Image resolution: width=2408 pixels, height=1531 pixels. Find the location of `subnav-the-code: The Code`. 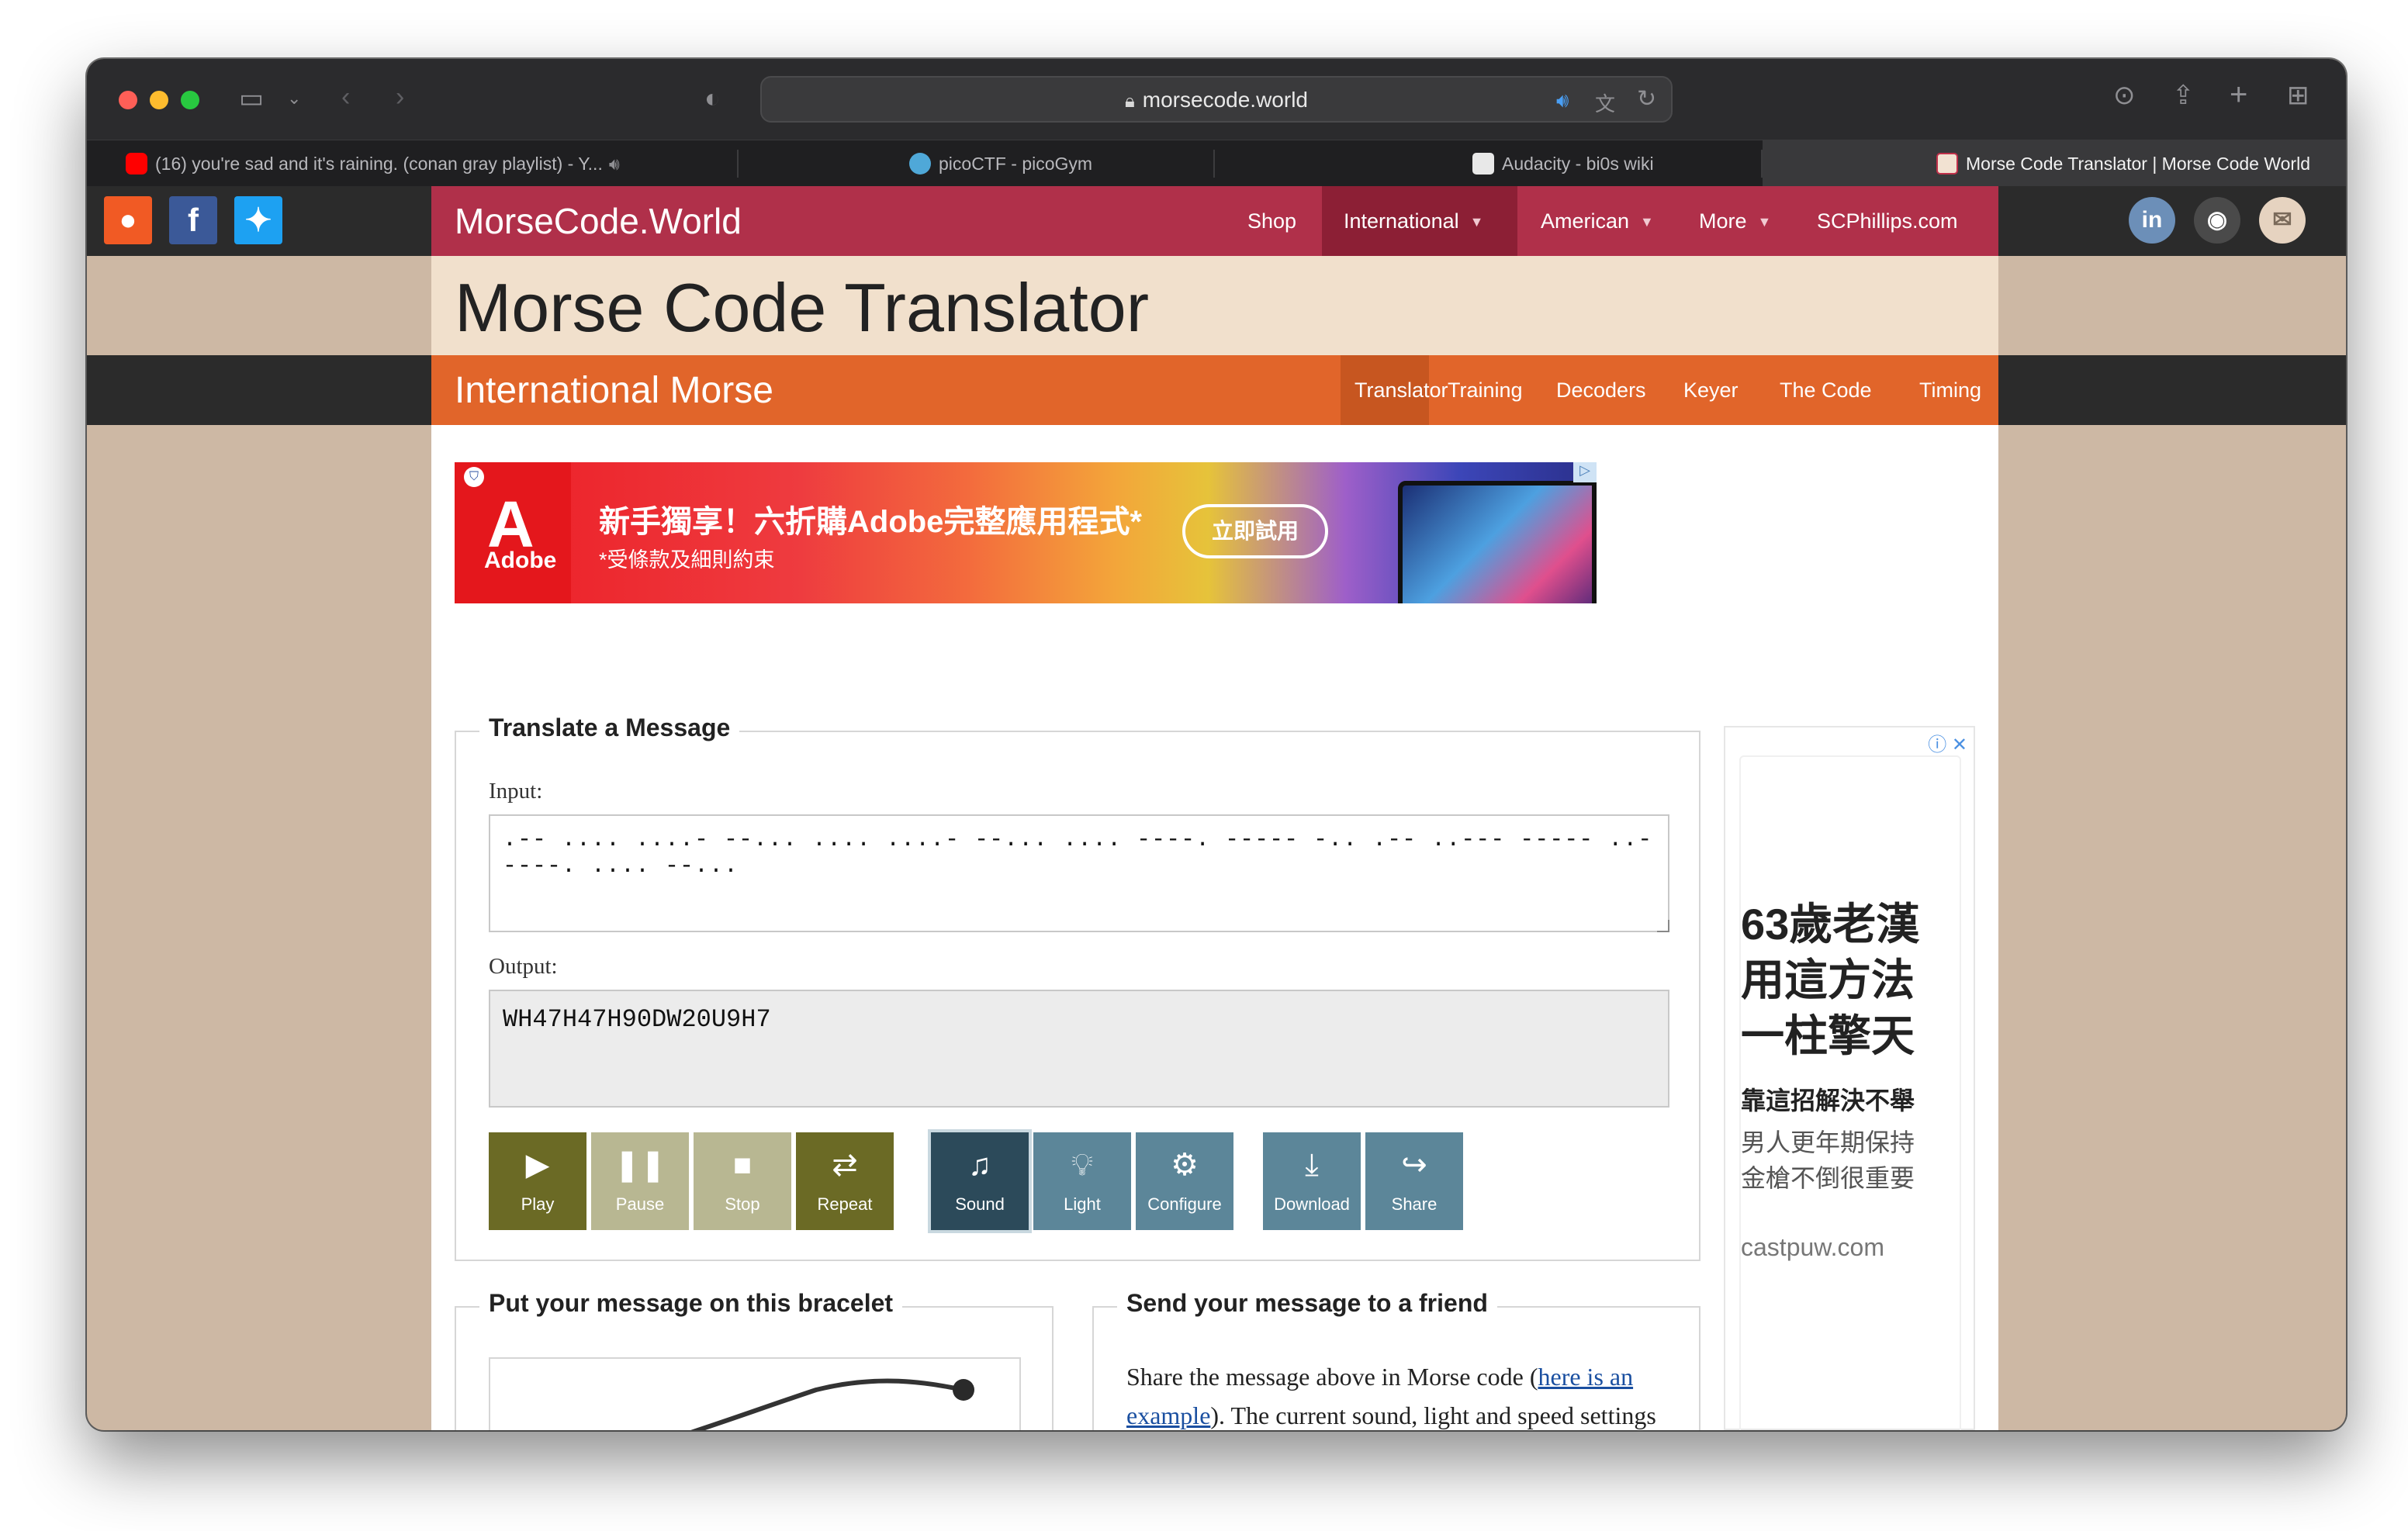

subnav-the-code: The Code is located at coordinates (1826, 390).